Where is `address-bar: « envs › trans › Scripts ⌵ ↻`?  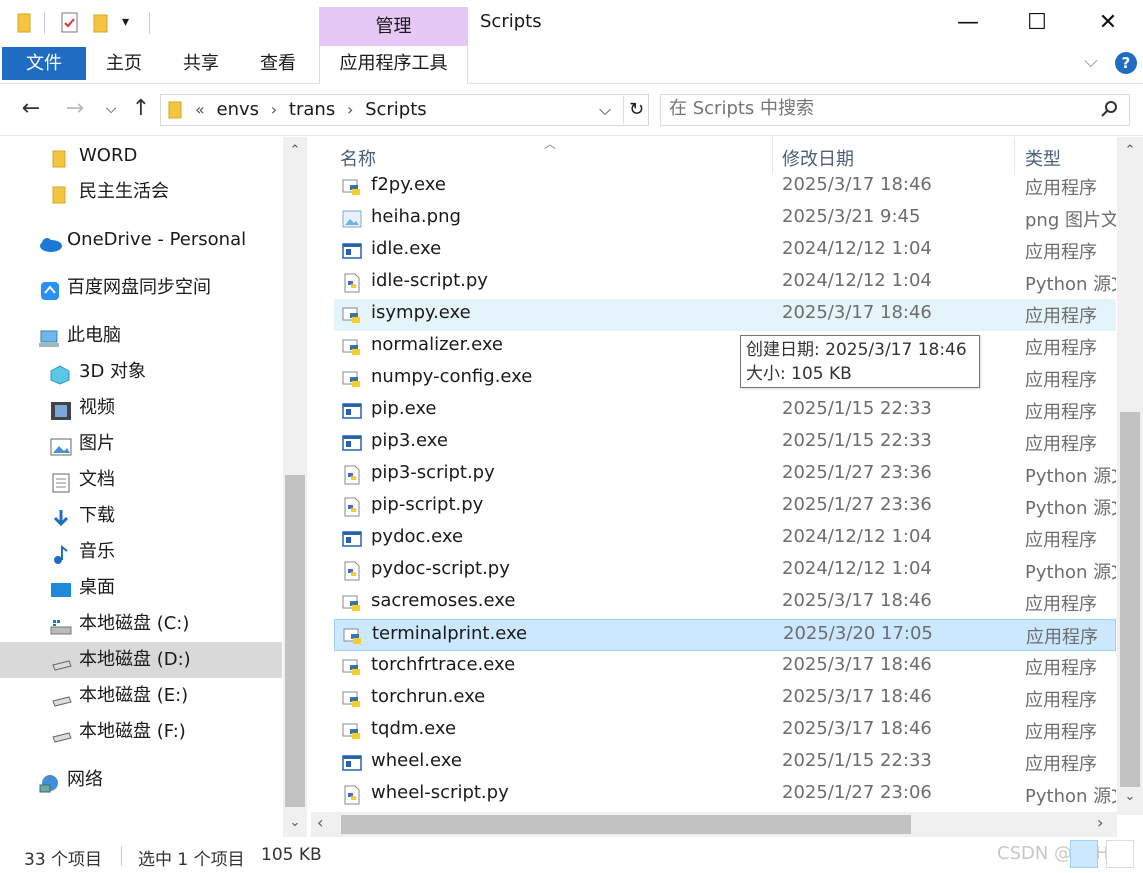 address-bar: « envs › trans › Scripts ⌵ ↻ is located at coordinates (404, 110).